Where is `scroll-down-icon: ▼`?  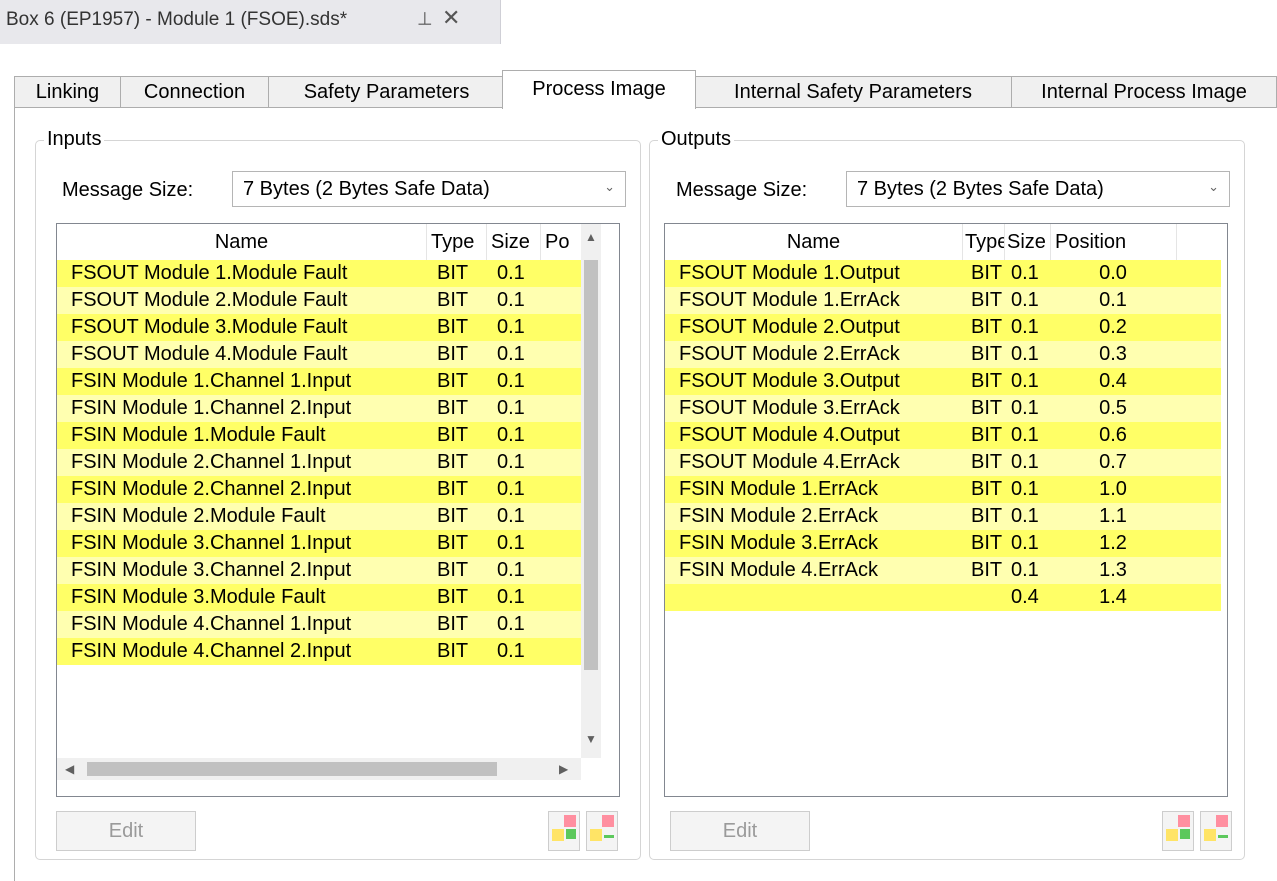 scroll-down-icon: ▼ is located at coordinates (591, 739).